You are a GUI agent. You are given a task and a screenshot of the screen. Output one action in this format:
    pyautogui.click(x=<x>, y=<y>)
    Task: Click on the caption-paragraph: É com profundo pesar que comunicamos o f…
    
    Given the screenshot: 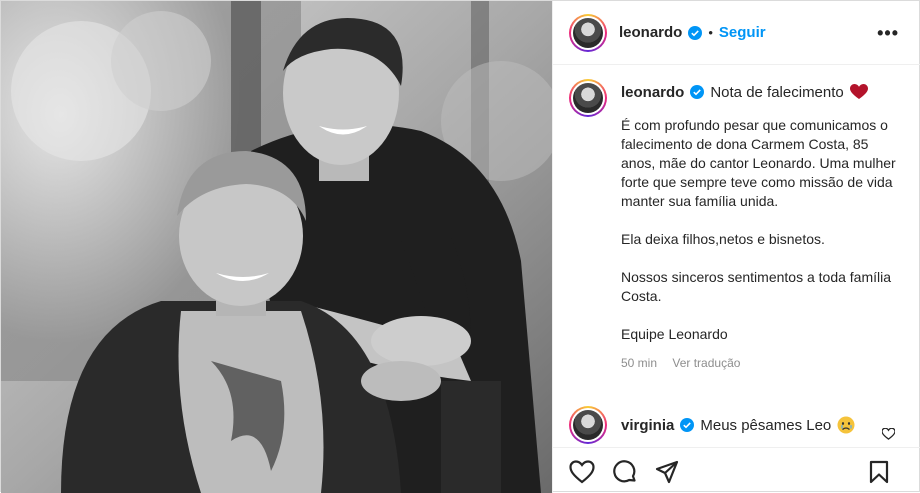 What is the action you would take?
    pyautogui.click(x=758, y=163)
    